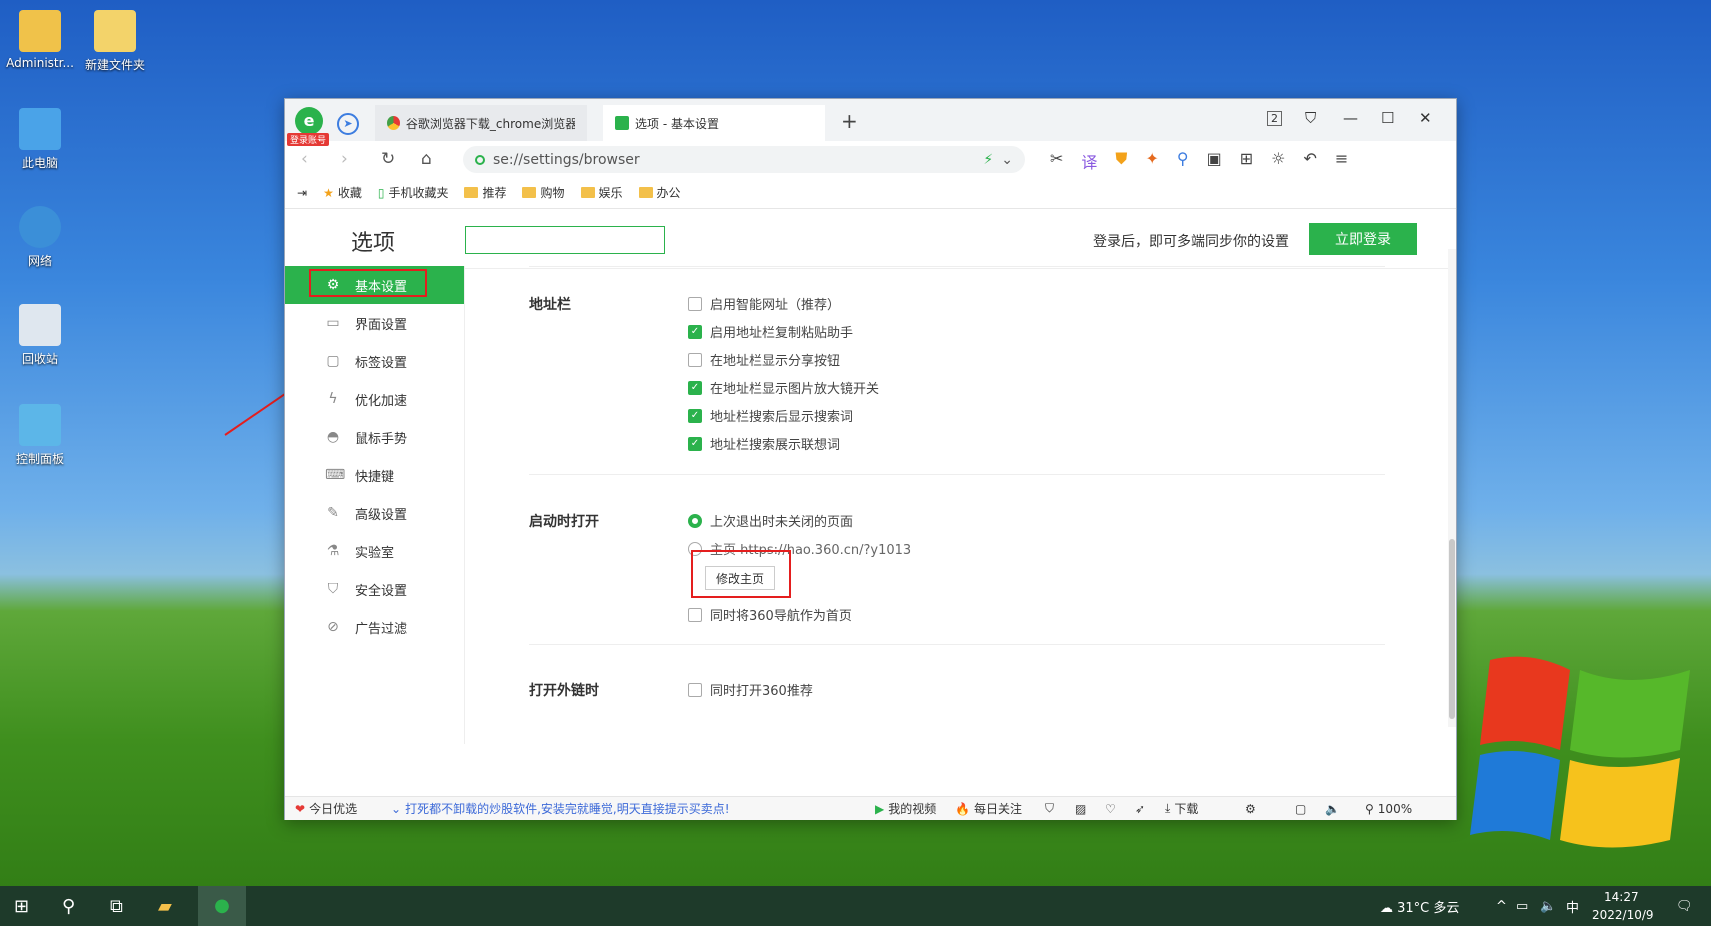 The height and width of the screenshot is (926, 1711). What do you see at coordinates (374, 627) in the screenshot?
I see `sidebar-item-adblock: ⊘ 广告过滤` at bounding box center [374, 627].